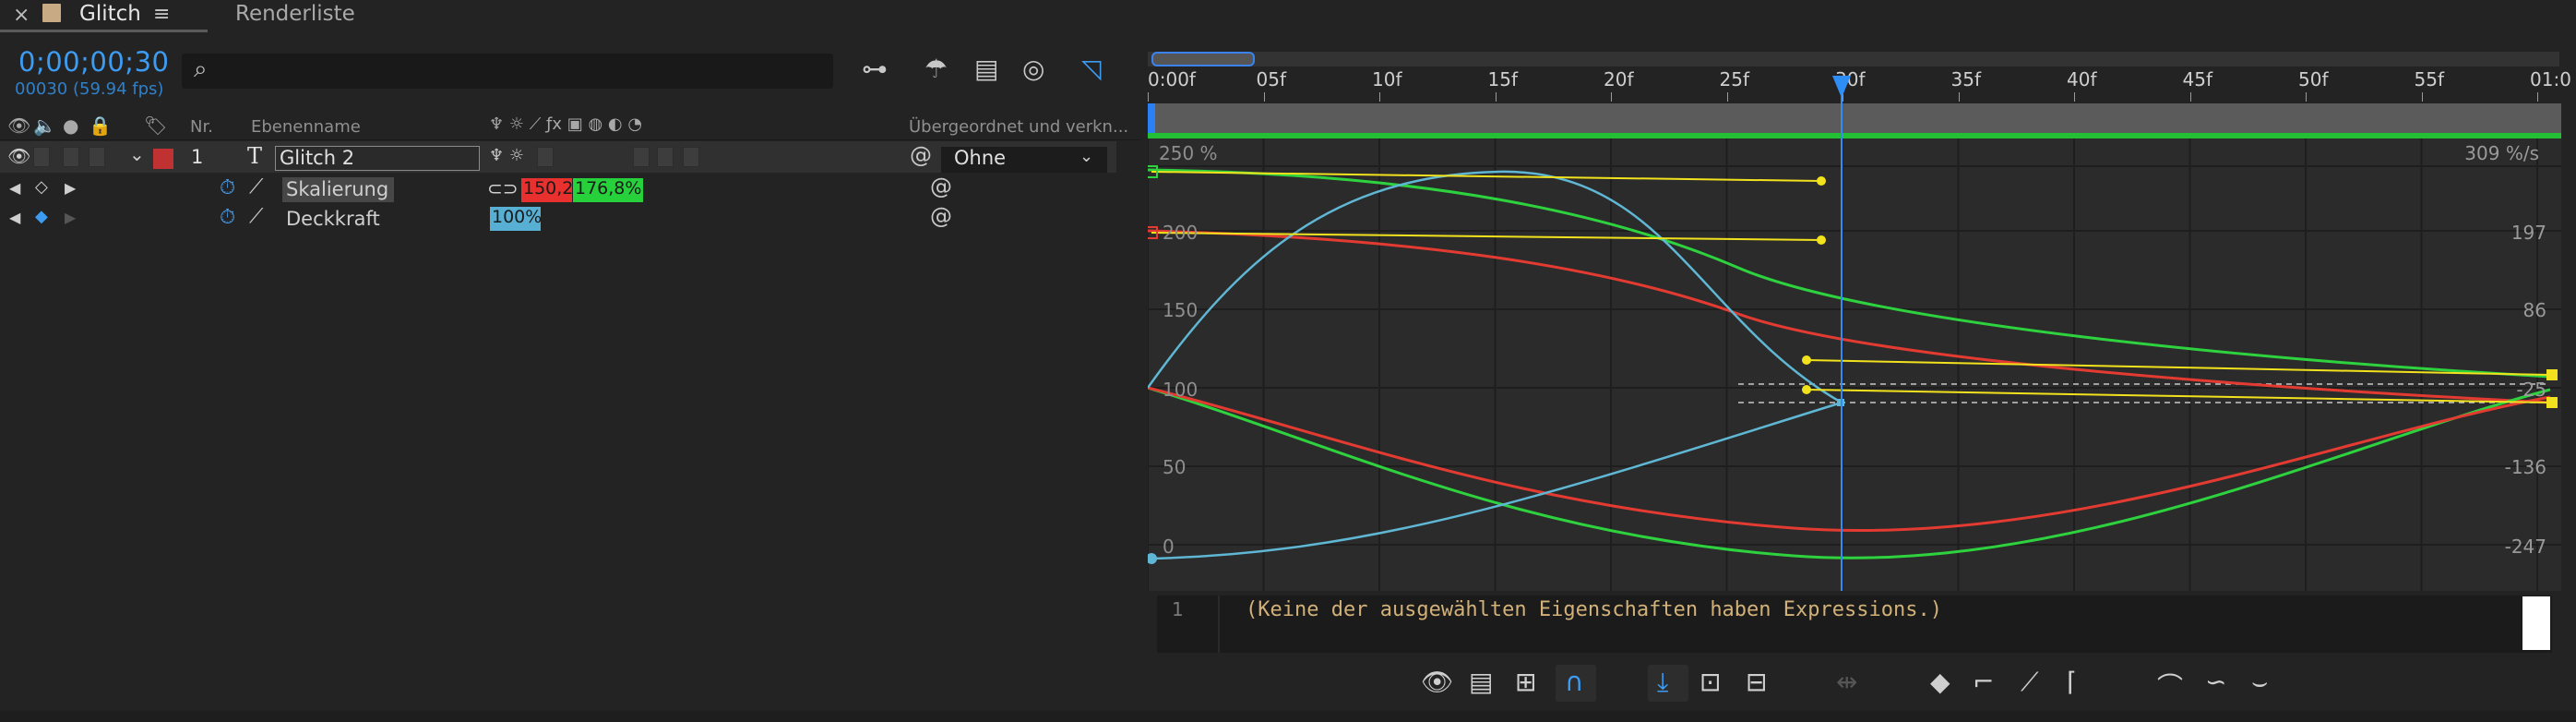  What do you see at coordinates (558, 219) in the screenshot?
I see `property-row-opacity: ◀ ◆ ▶ ⏱ ⟋ Deckkraft 100% @` at bounding box center [558, 219].